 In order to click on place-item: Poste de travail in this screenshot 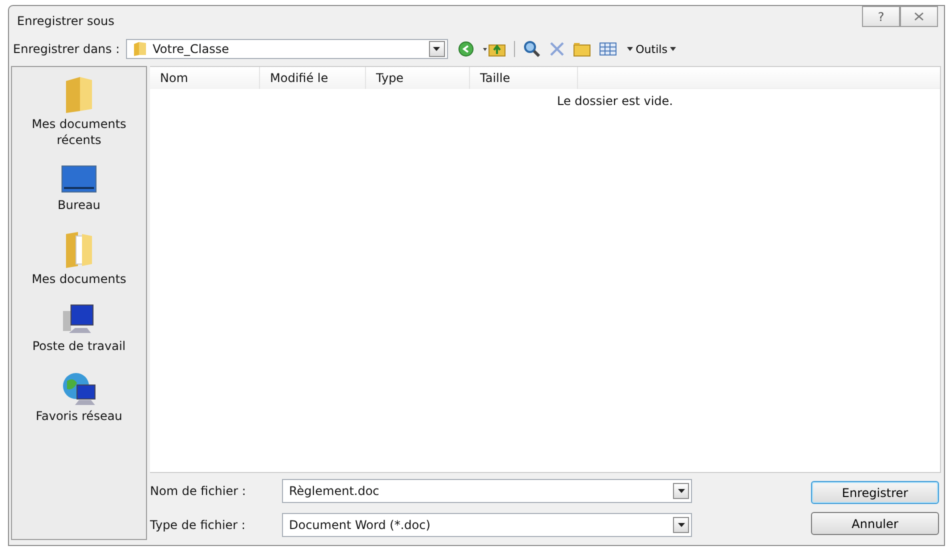, I will do `click(79, 329)`.